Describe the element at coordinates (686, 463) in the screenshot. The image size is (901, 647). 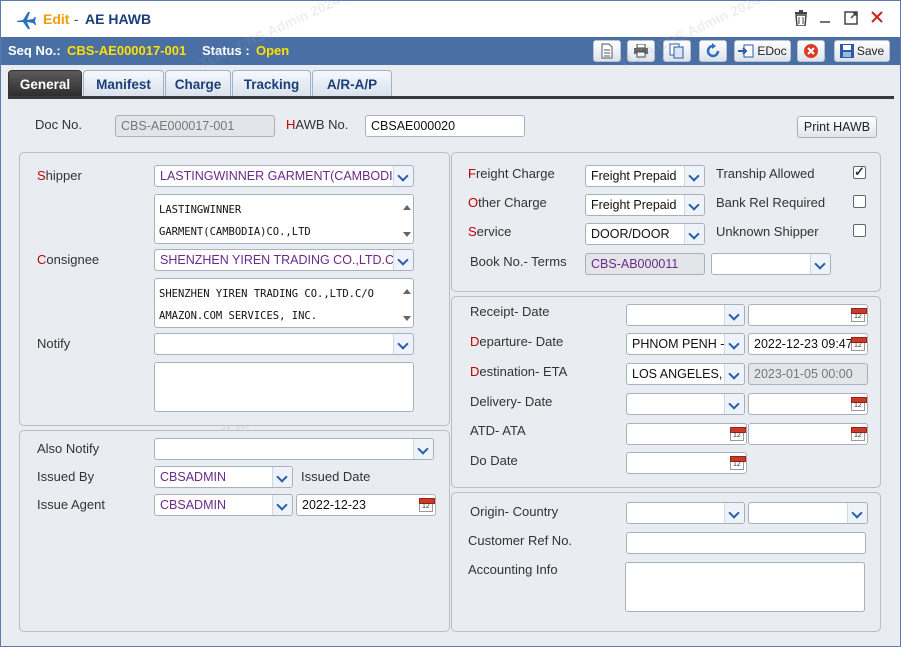
I see `do-date-input` at that location.